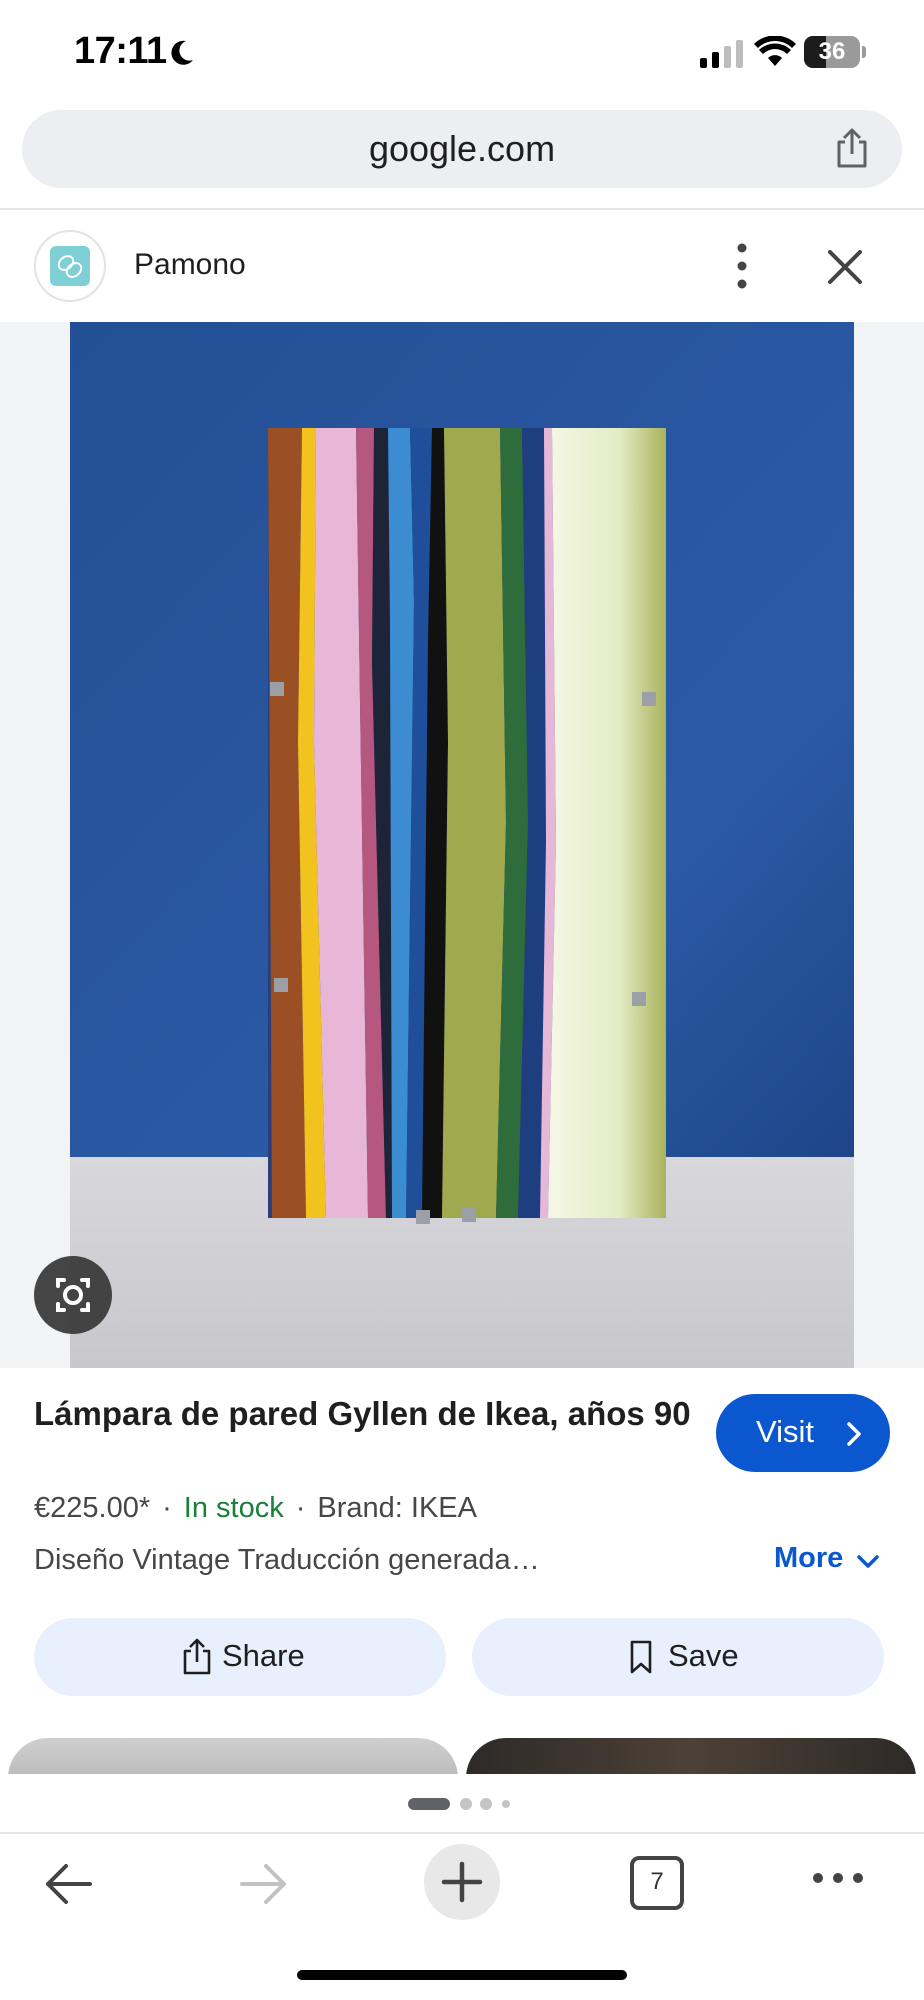 This screenshot has height=2000, width=924. Describe the element at coordinates (832, 51) in the screenshot. I see `battery-level: 36` at that location.